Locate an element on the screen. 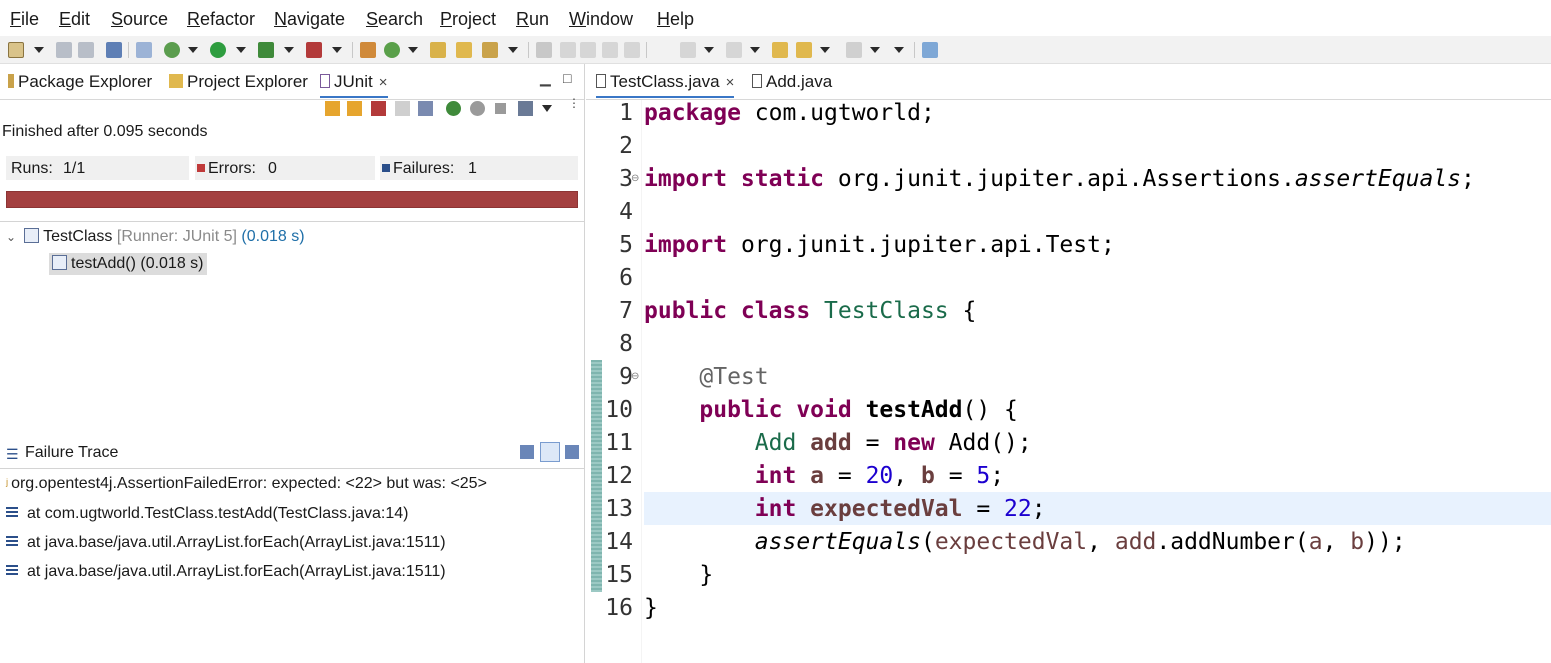 The width and height of the screenshot is (1551, 663). run-icon is located at coordinates (218, 50).